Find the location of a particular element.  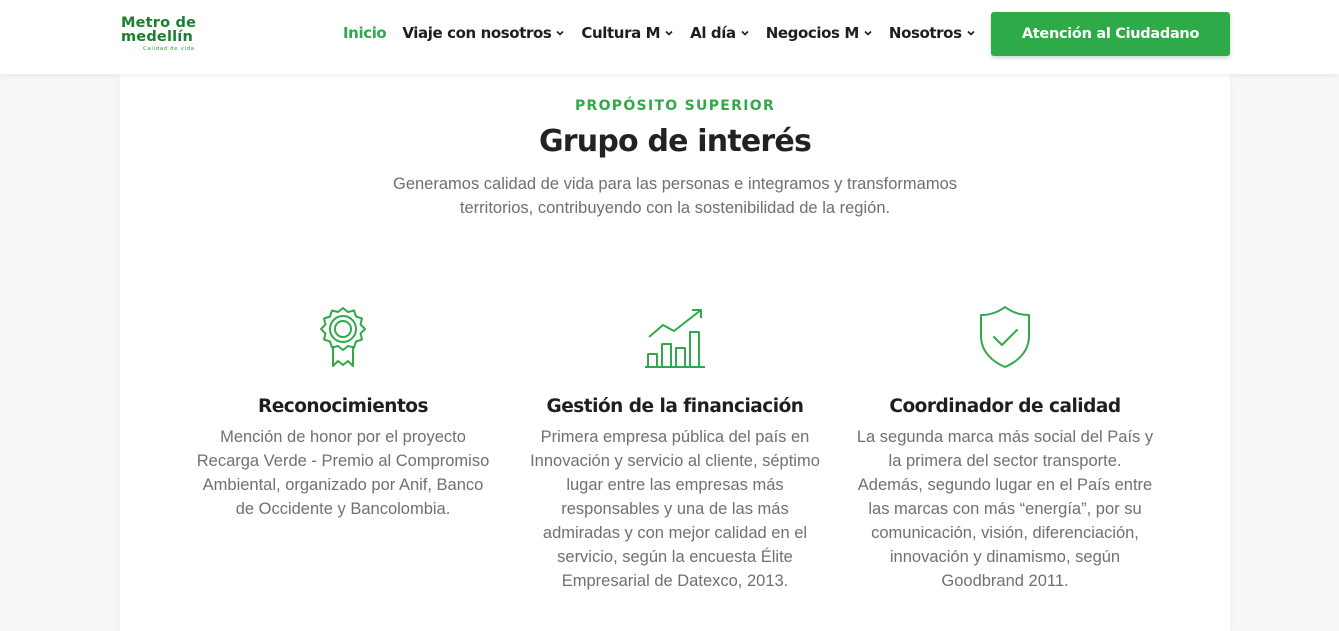

nav-item-label: Inicio is located at coordinates (365, 33).